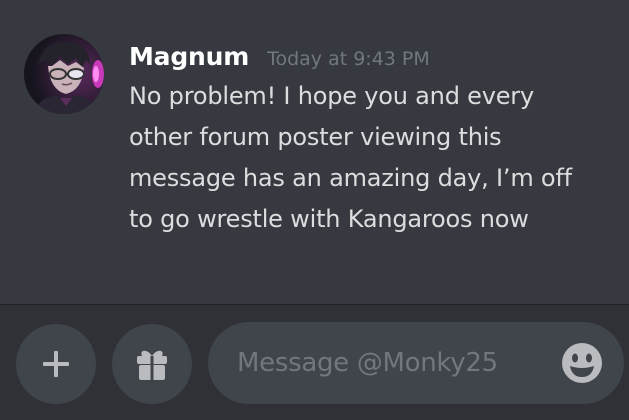 Image resolution: width=629 pixels, height=420 pixels. I want to click on plus-icon, so click(56, 364).